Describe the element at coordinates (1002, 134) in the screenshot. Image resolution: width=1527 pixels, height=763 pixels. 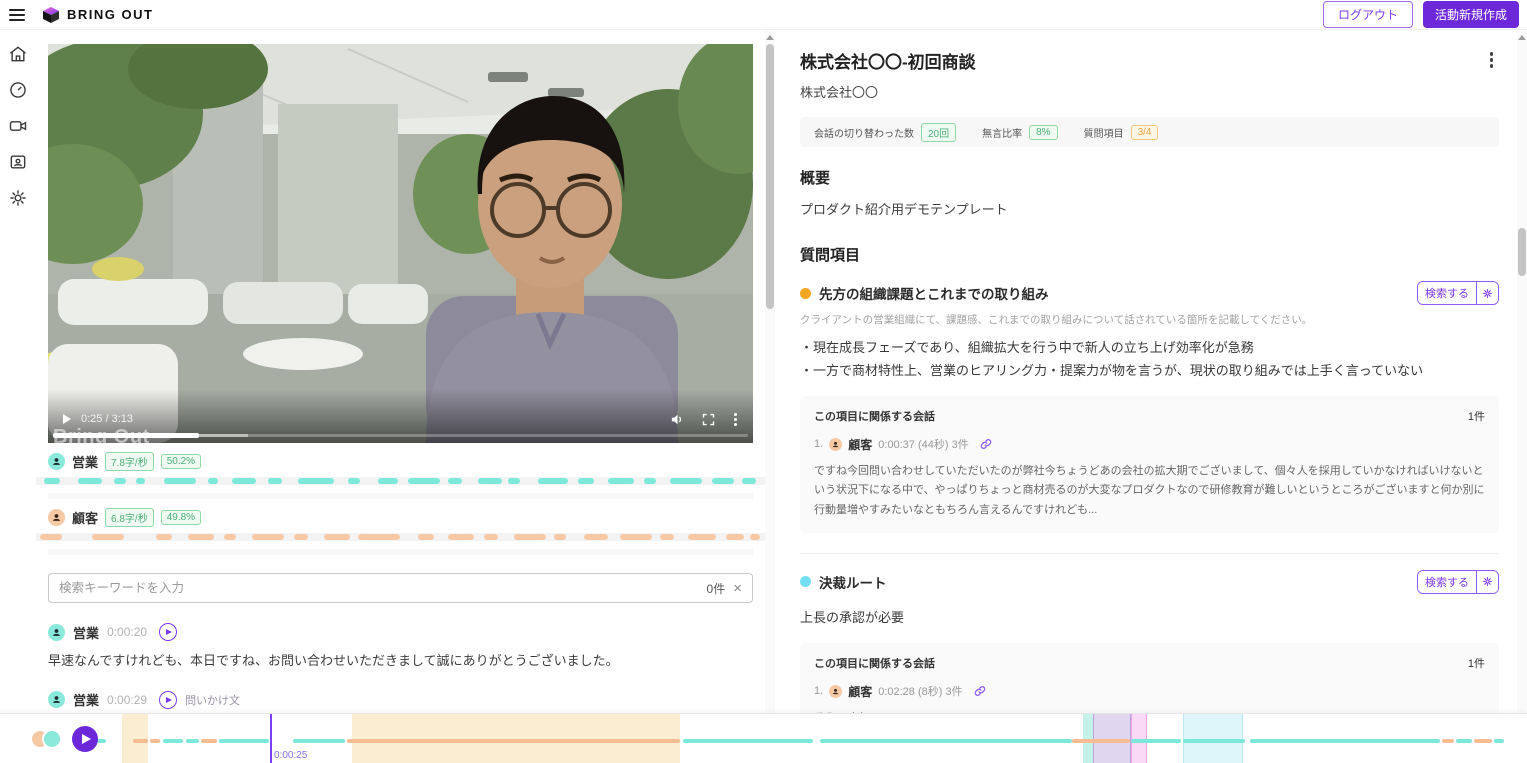
I see `stat-label: 無言比率` at that location.